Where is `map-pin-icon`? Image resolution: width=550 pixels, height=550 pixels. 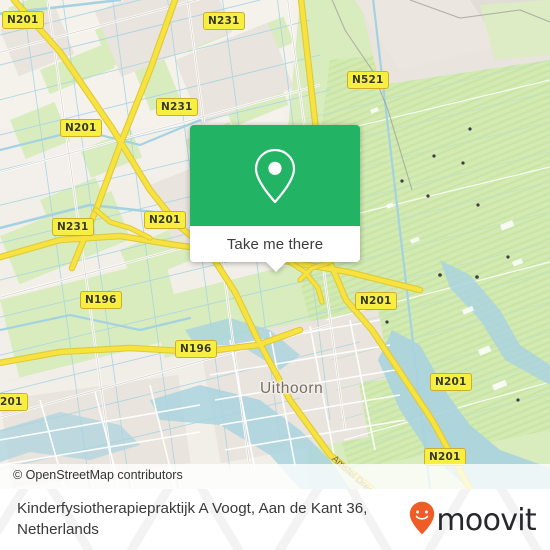 map-pin-icon is located at coordinates (275, 176).